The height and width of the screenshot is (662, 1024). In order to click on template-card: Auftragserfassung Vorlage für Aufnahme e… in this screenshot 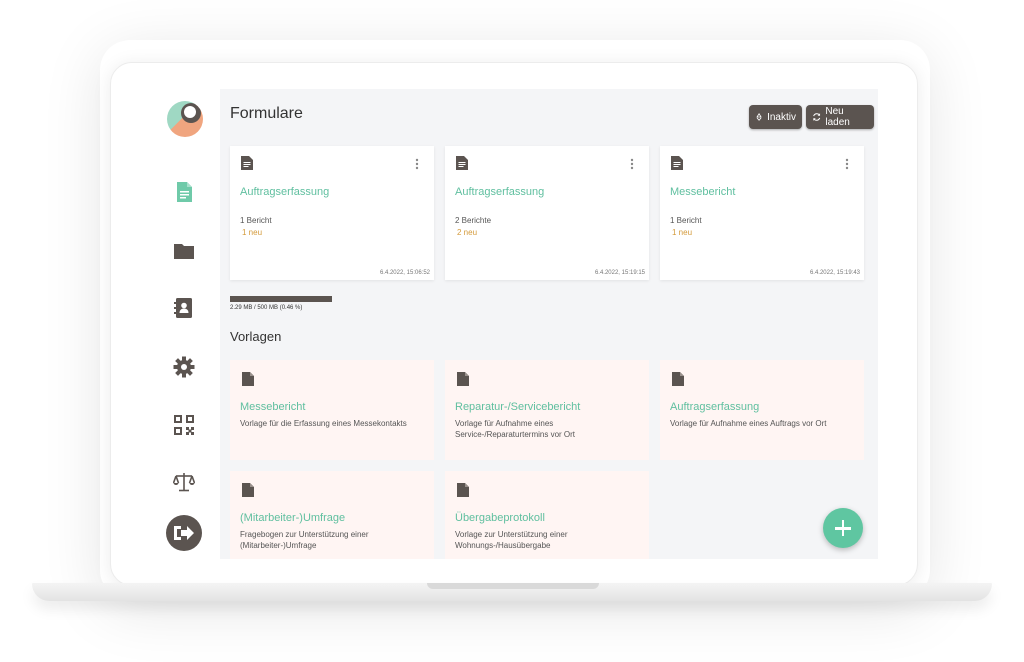, I will do `click(762, 410)`.